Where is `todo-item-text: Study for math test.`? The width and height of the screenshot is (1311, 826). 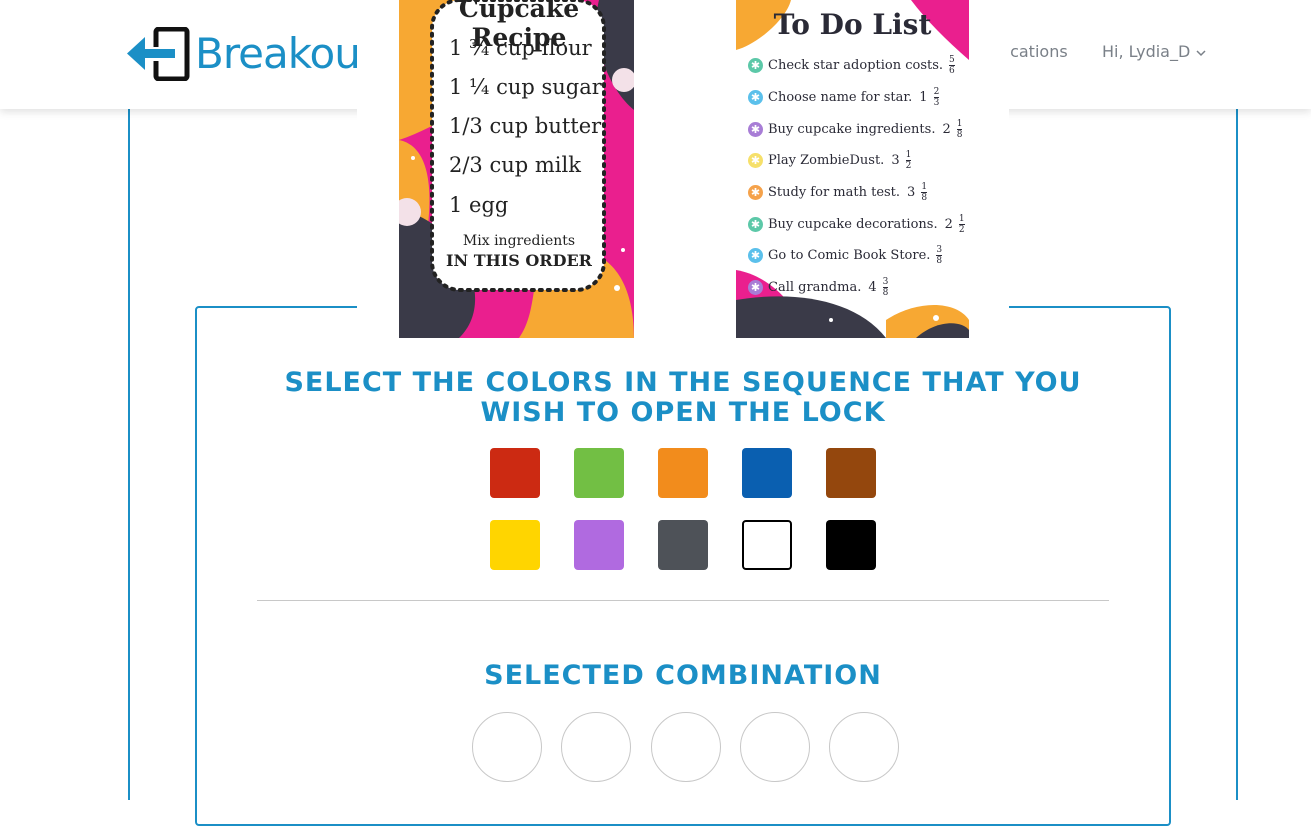 todo-item-text: Study for math test. is located at coordinates (834, 192).